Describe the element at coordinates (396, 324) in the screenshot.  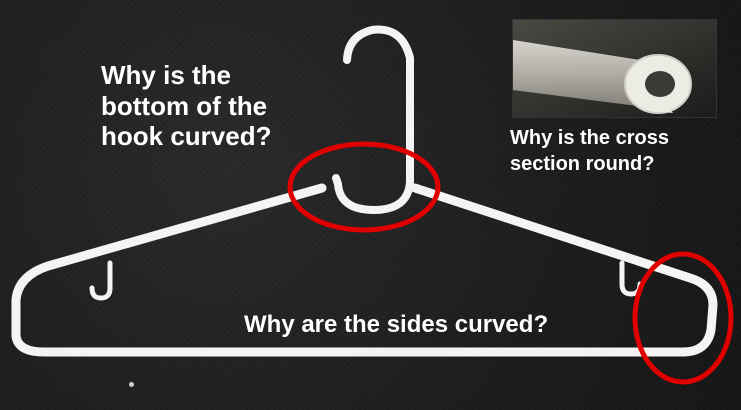
I see `sides-question-label: Why are the sides curved?` at that location.